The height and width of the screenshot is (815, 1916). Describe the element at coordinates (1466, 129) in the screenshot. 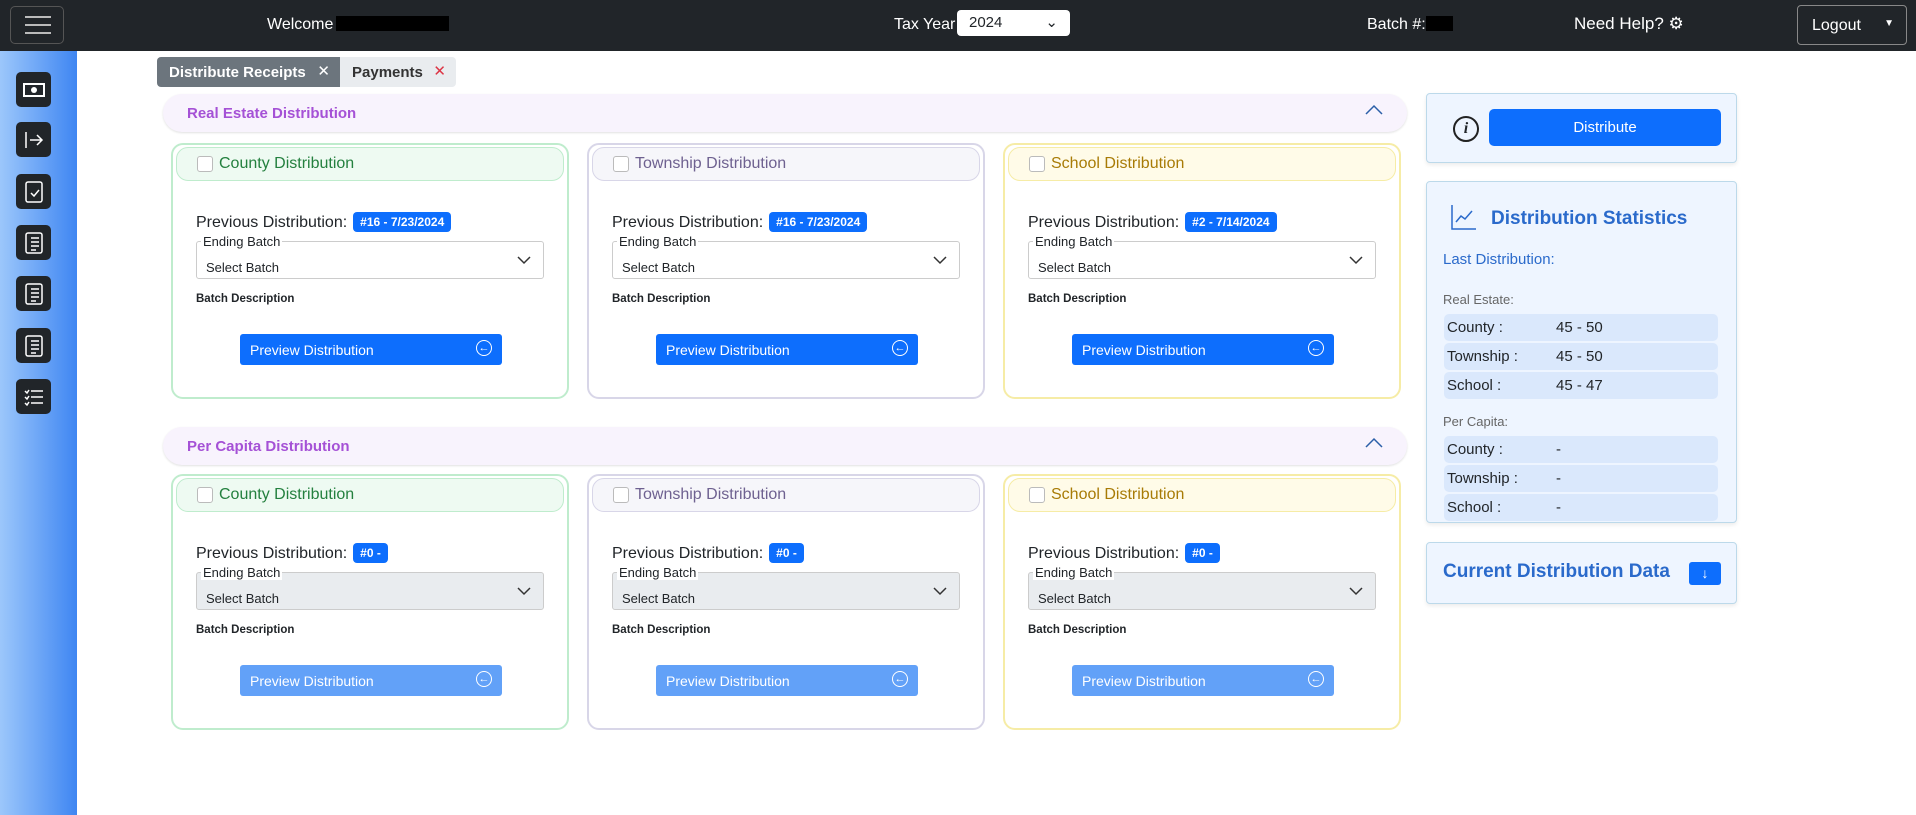

I see `info-icon: i` at that location.